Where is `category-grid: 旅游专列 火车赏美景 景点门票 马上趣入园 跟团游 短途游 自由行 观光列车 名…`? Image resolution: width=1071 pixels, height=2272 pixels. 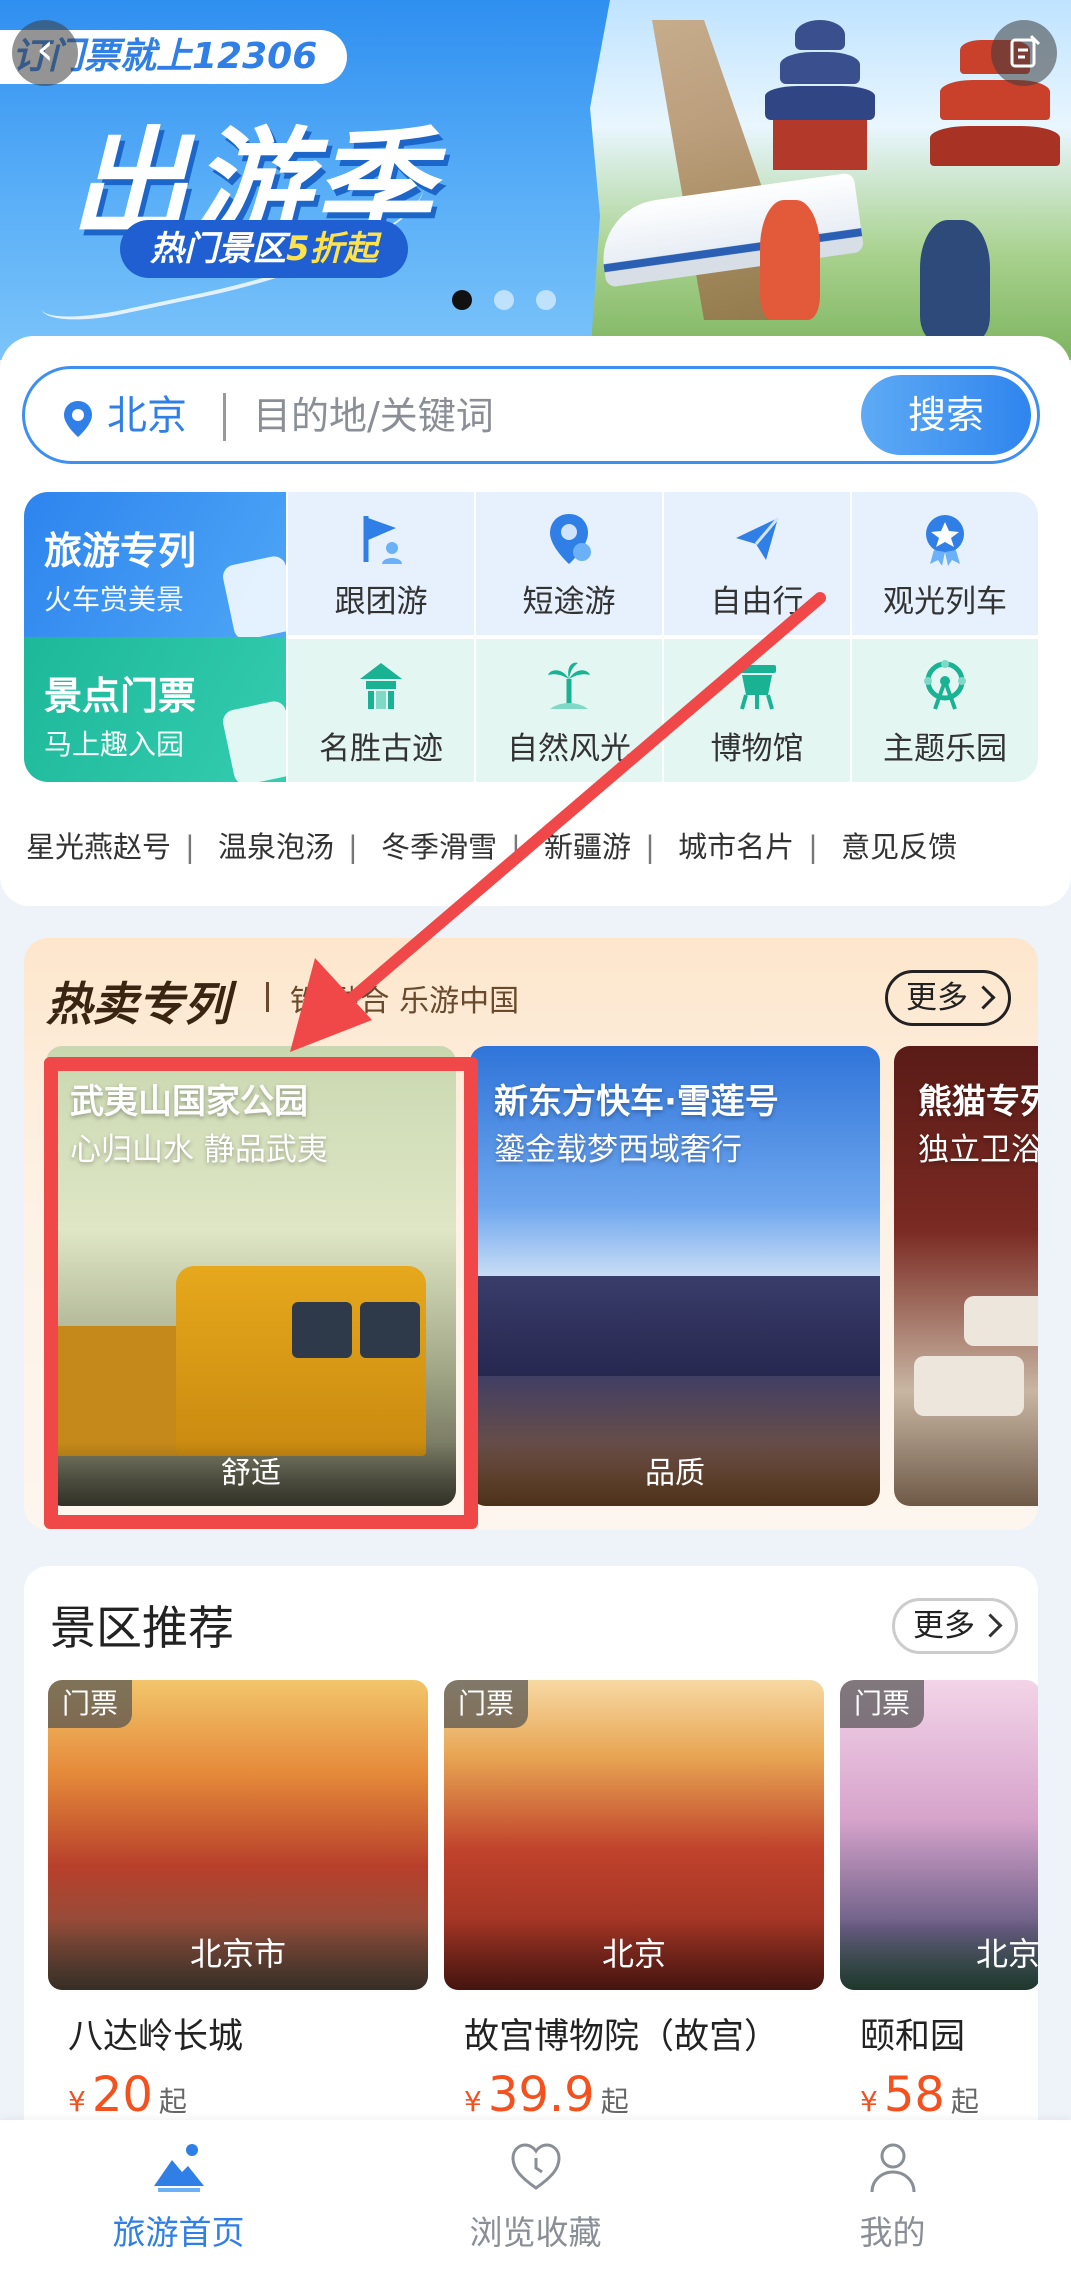 category-grid: 旅游专列 火车赏美景 景点门票 马上趣入园 跟团游 短途游 自由行 观光列车 名… is located at coordinates (531, 637).